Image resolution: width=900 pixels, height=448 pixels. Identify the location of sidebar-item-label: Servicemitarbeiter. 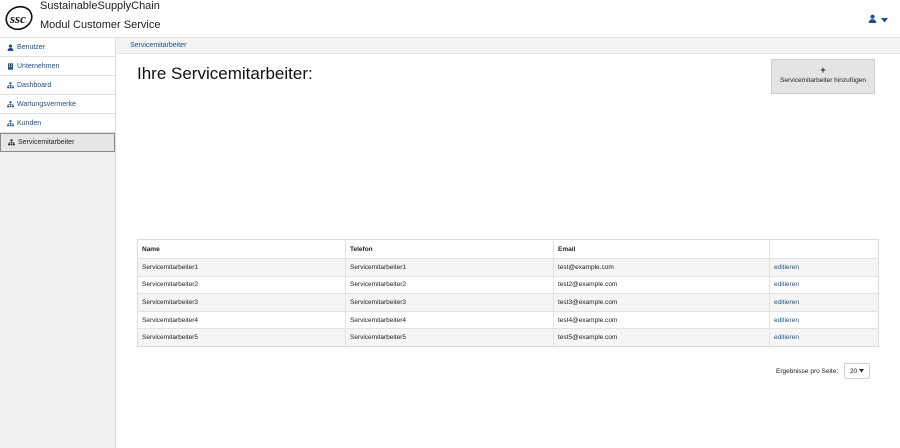
(46, 142).